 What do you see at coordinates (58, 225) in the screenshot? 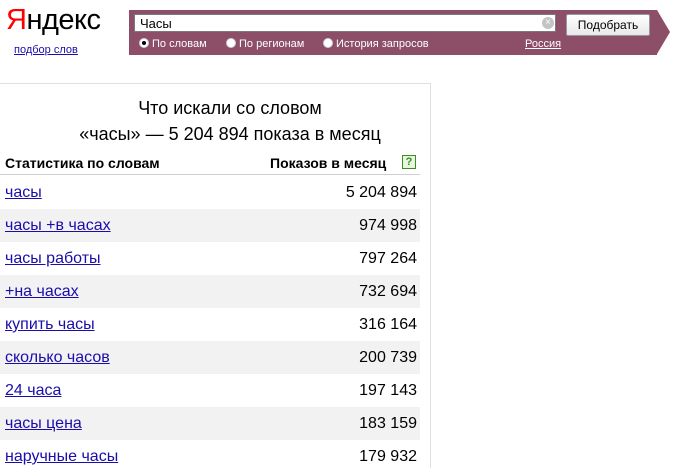
I see `keyword-link: часы +в часах` at bounding box center [58, 225].